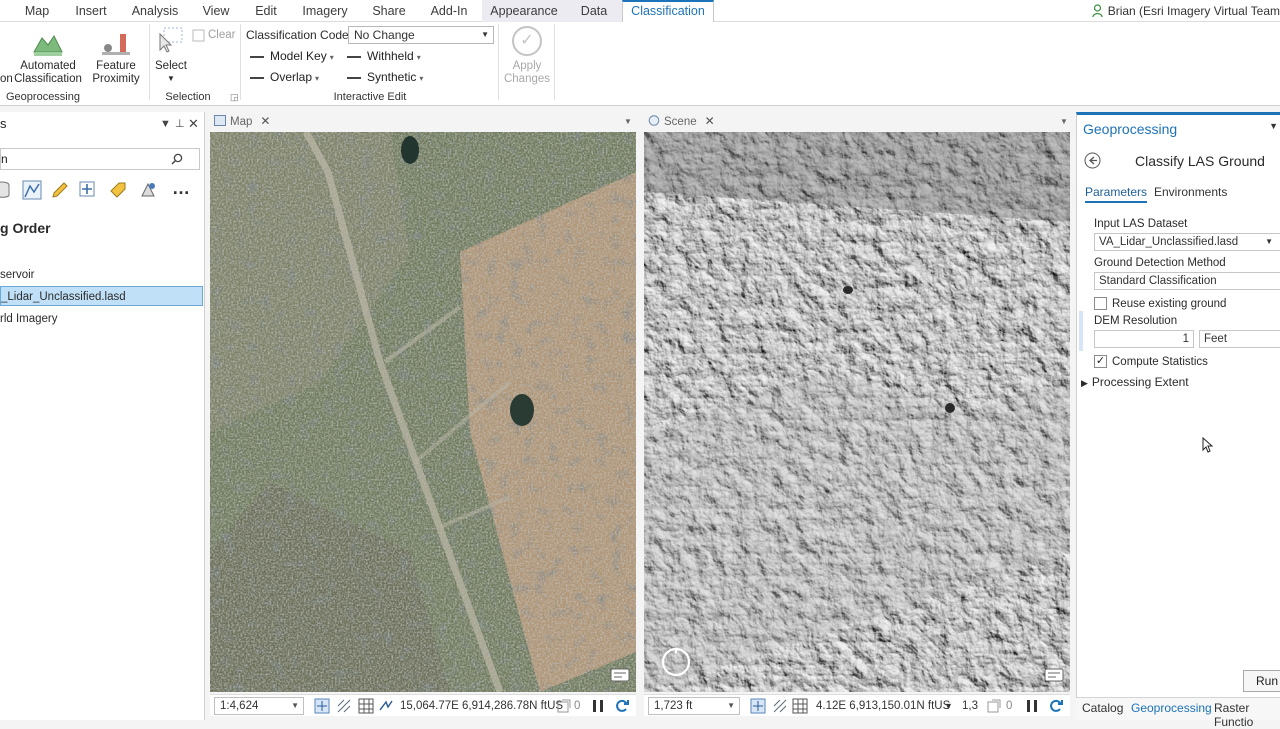  I want to click on automated-classification-label-2: Classification, so click(48, 79).